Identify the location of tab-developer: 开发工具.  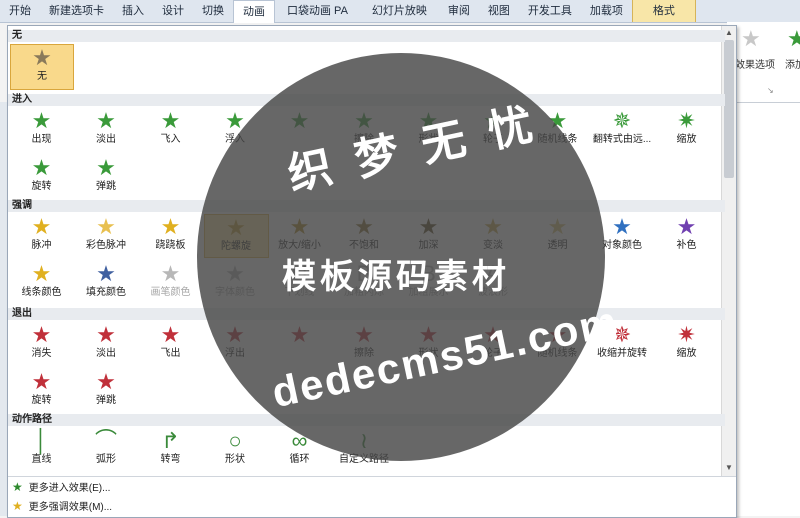
(550, 11).